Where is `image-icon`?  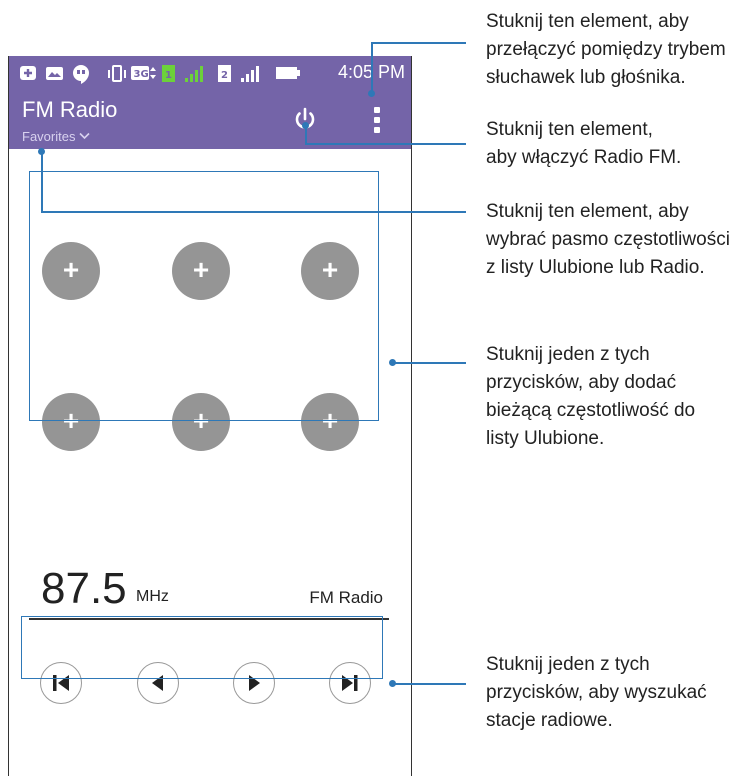 image-icon is located at coordinates (55, 75).